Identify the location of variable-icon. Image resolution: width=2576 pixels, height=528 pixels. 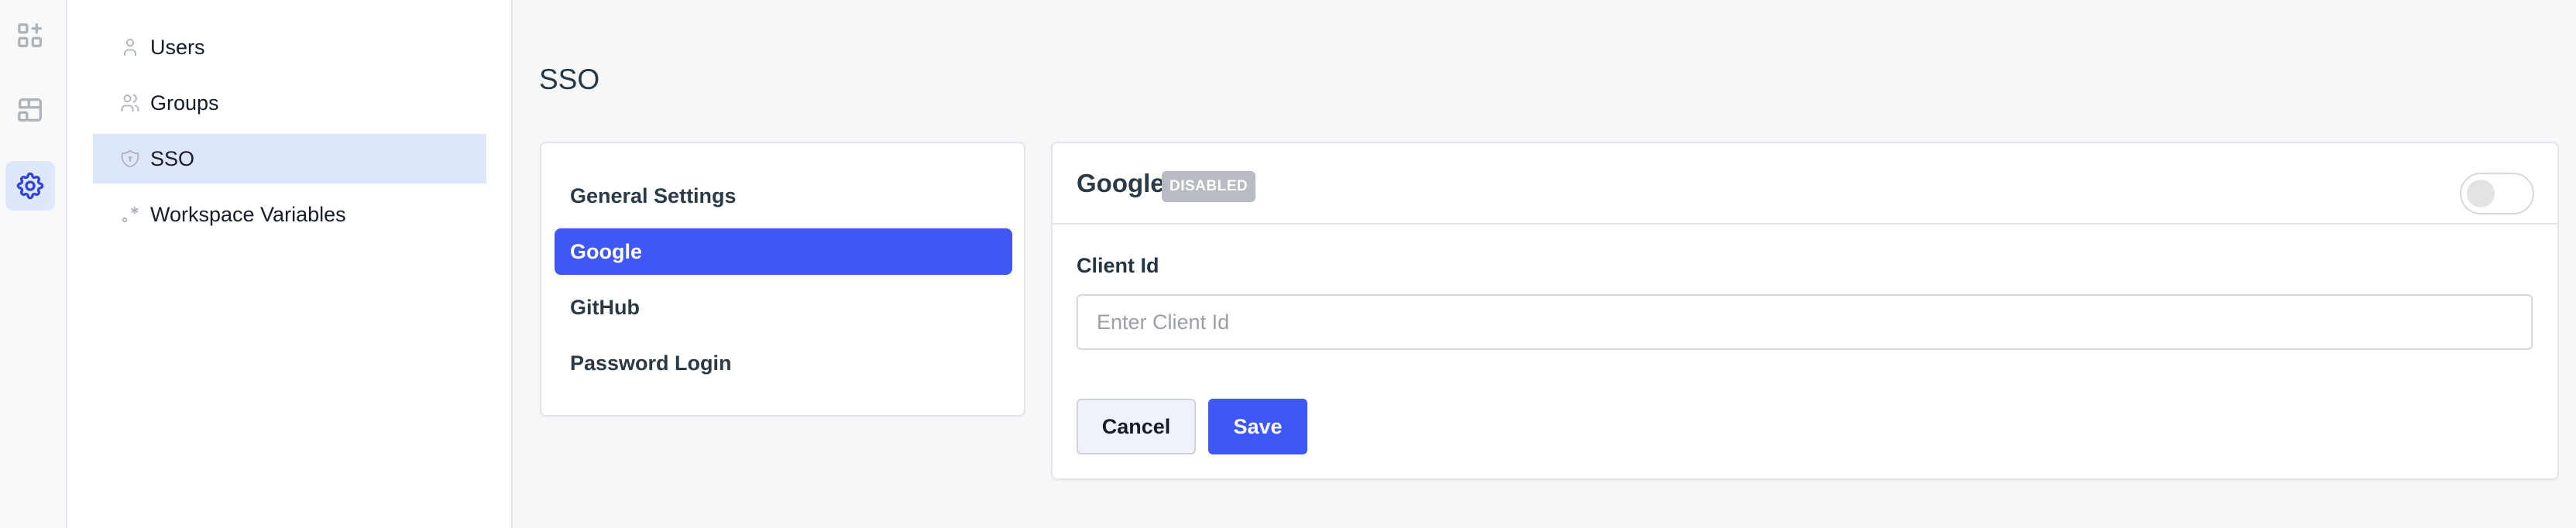
(130, 214).